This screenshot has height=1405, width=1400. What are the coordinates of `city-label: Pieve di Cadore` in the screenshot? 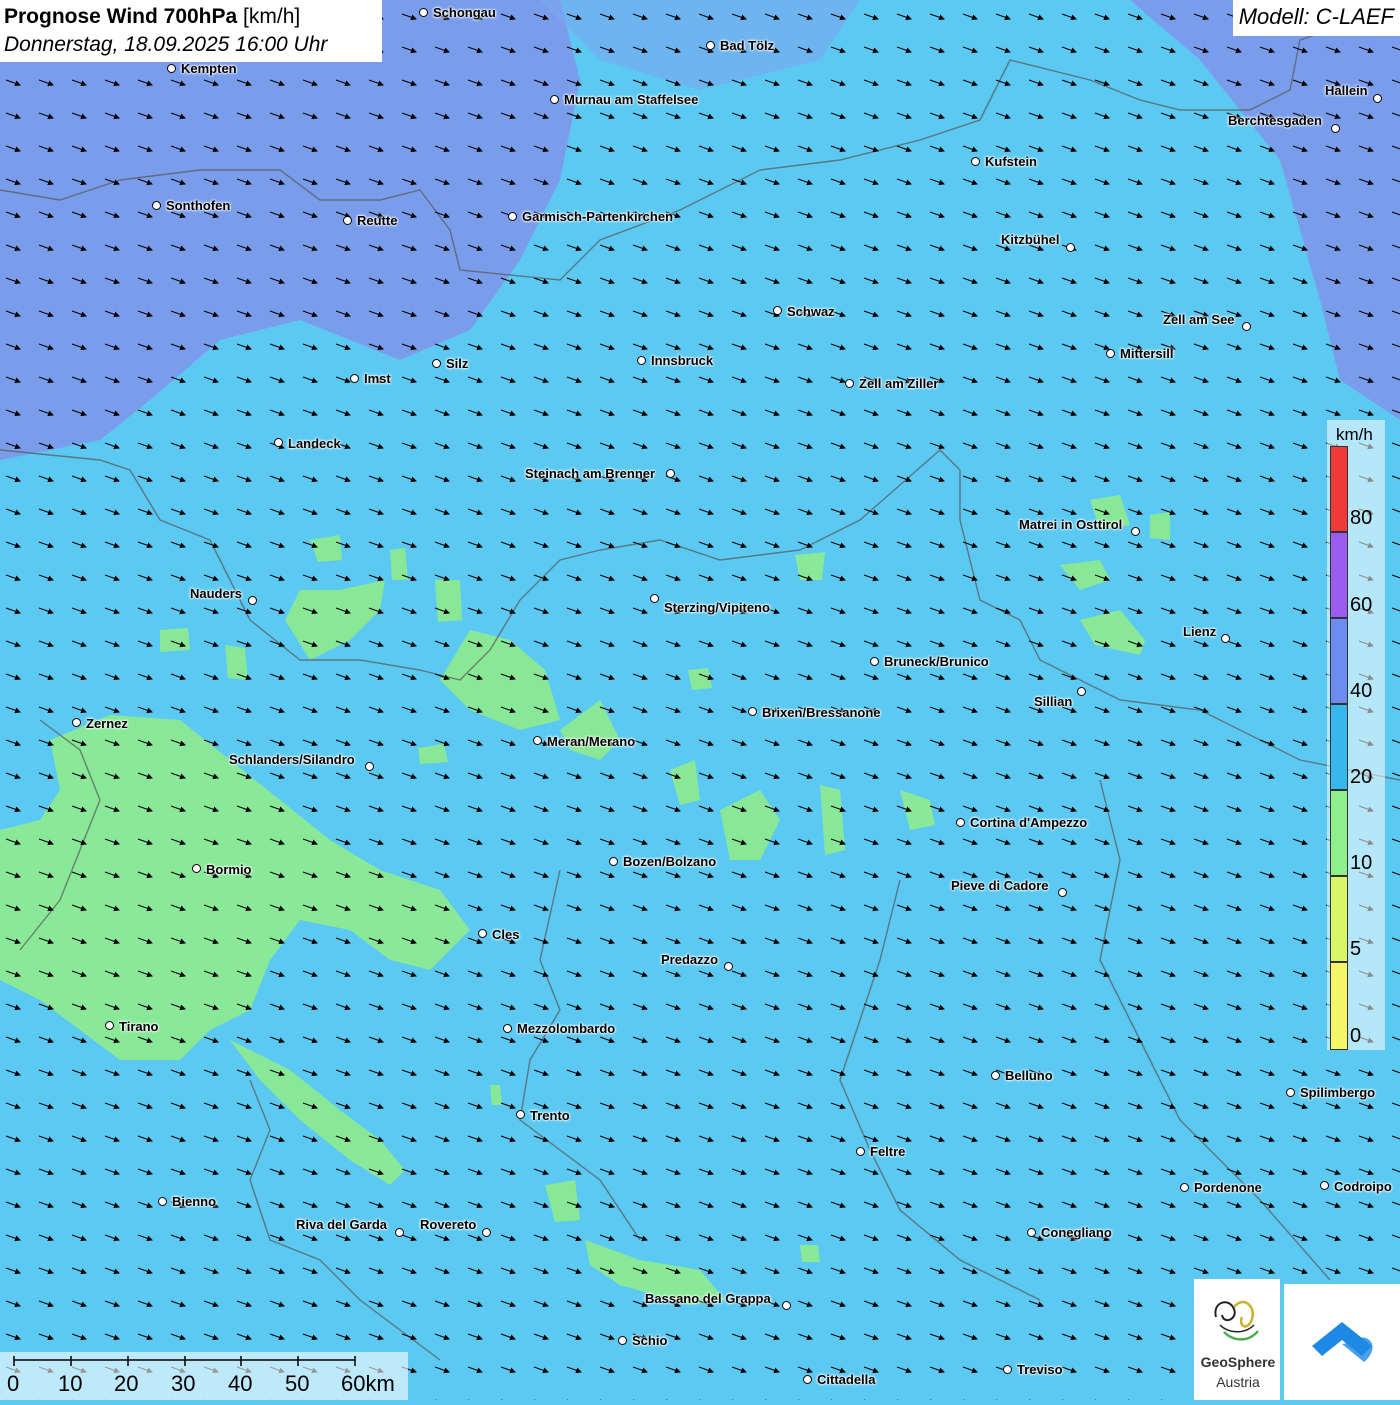 It's located at (1000, 885).